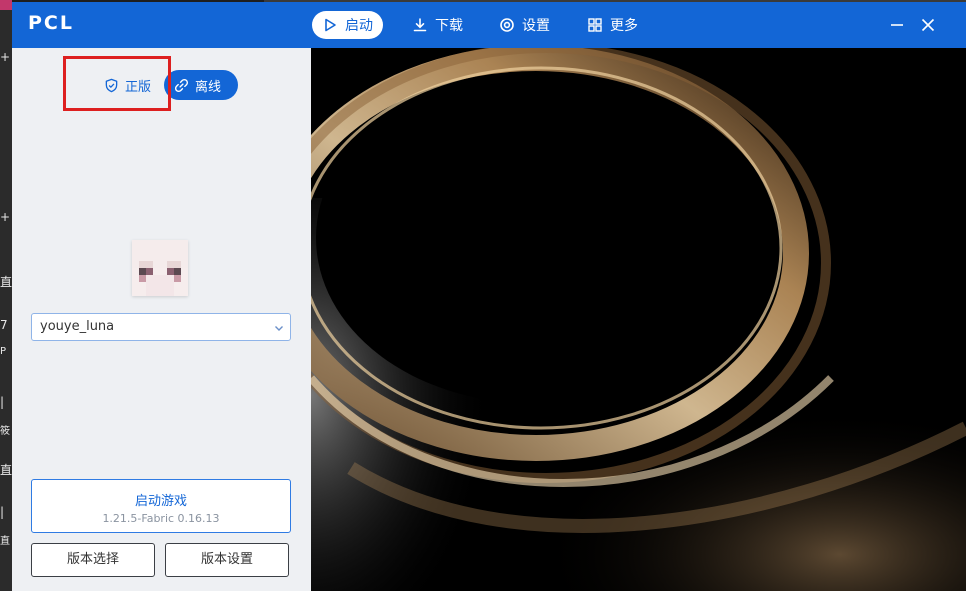 This screenshot has width=966, height=591. What do you see at coordinates (6, 295) in the screenshot?
I see `desktop-background: + + 直 7 P | 筱 直 | 直` at bounding box center [6, 295].